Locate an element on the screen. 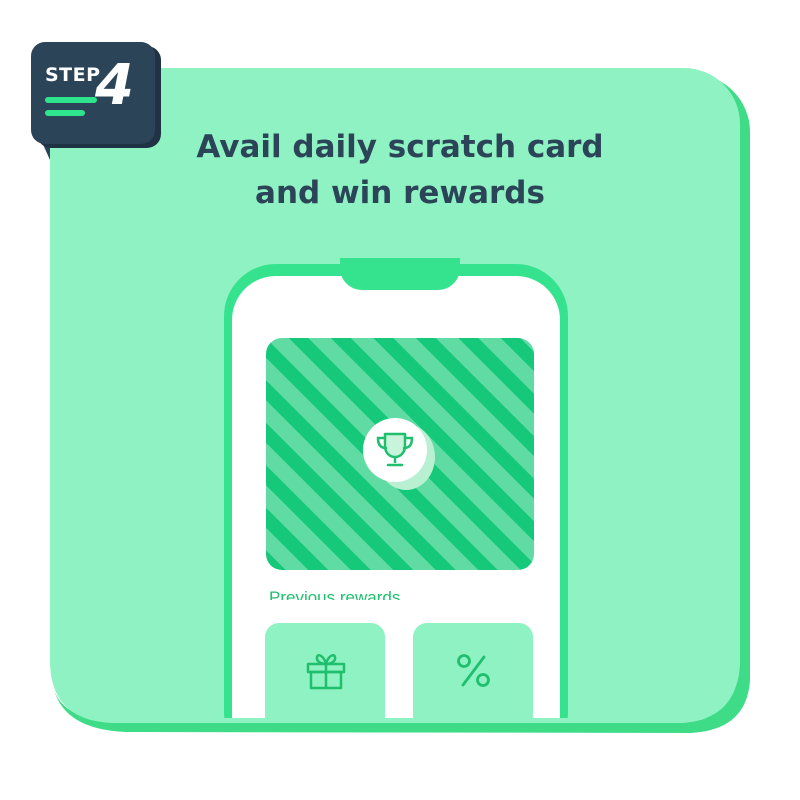 The height and width of the screenshot is (800, 800). percent-icon is located at coordinates (473, 670).